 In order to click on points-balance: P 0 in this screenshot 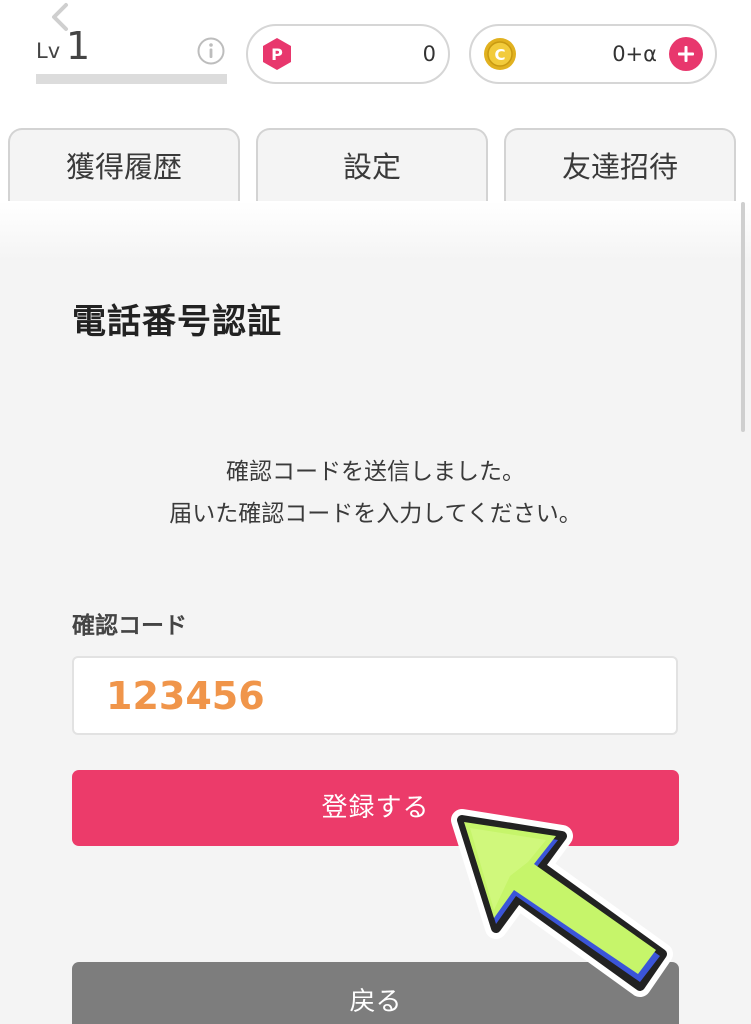, I will do `click(348, 54)`.